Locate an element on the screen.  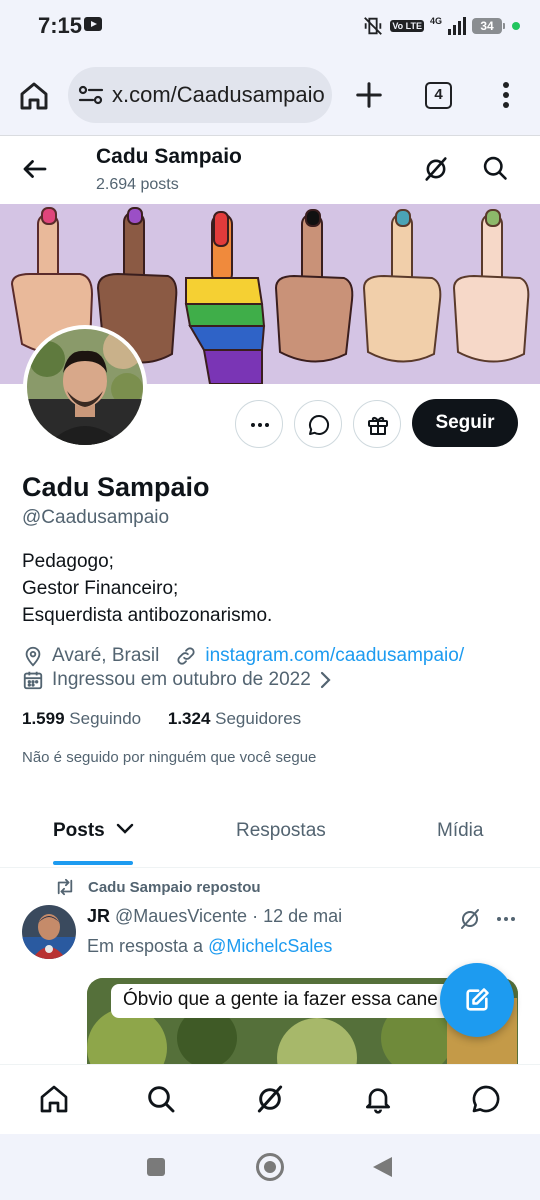
more-options-button is located at coordinates (259, 424).